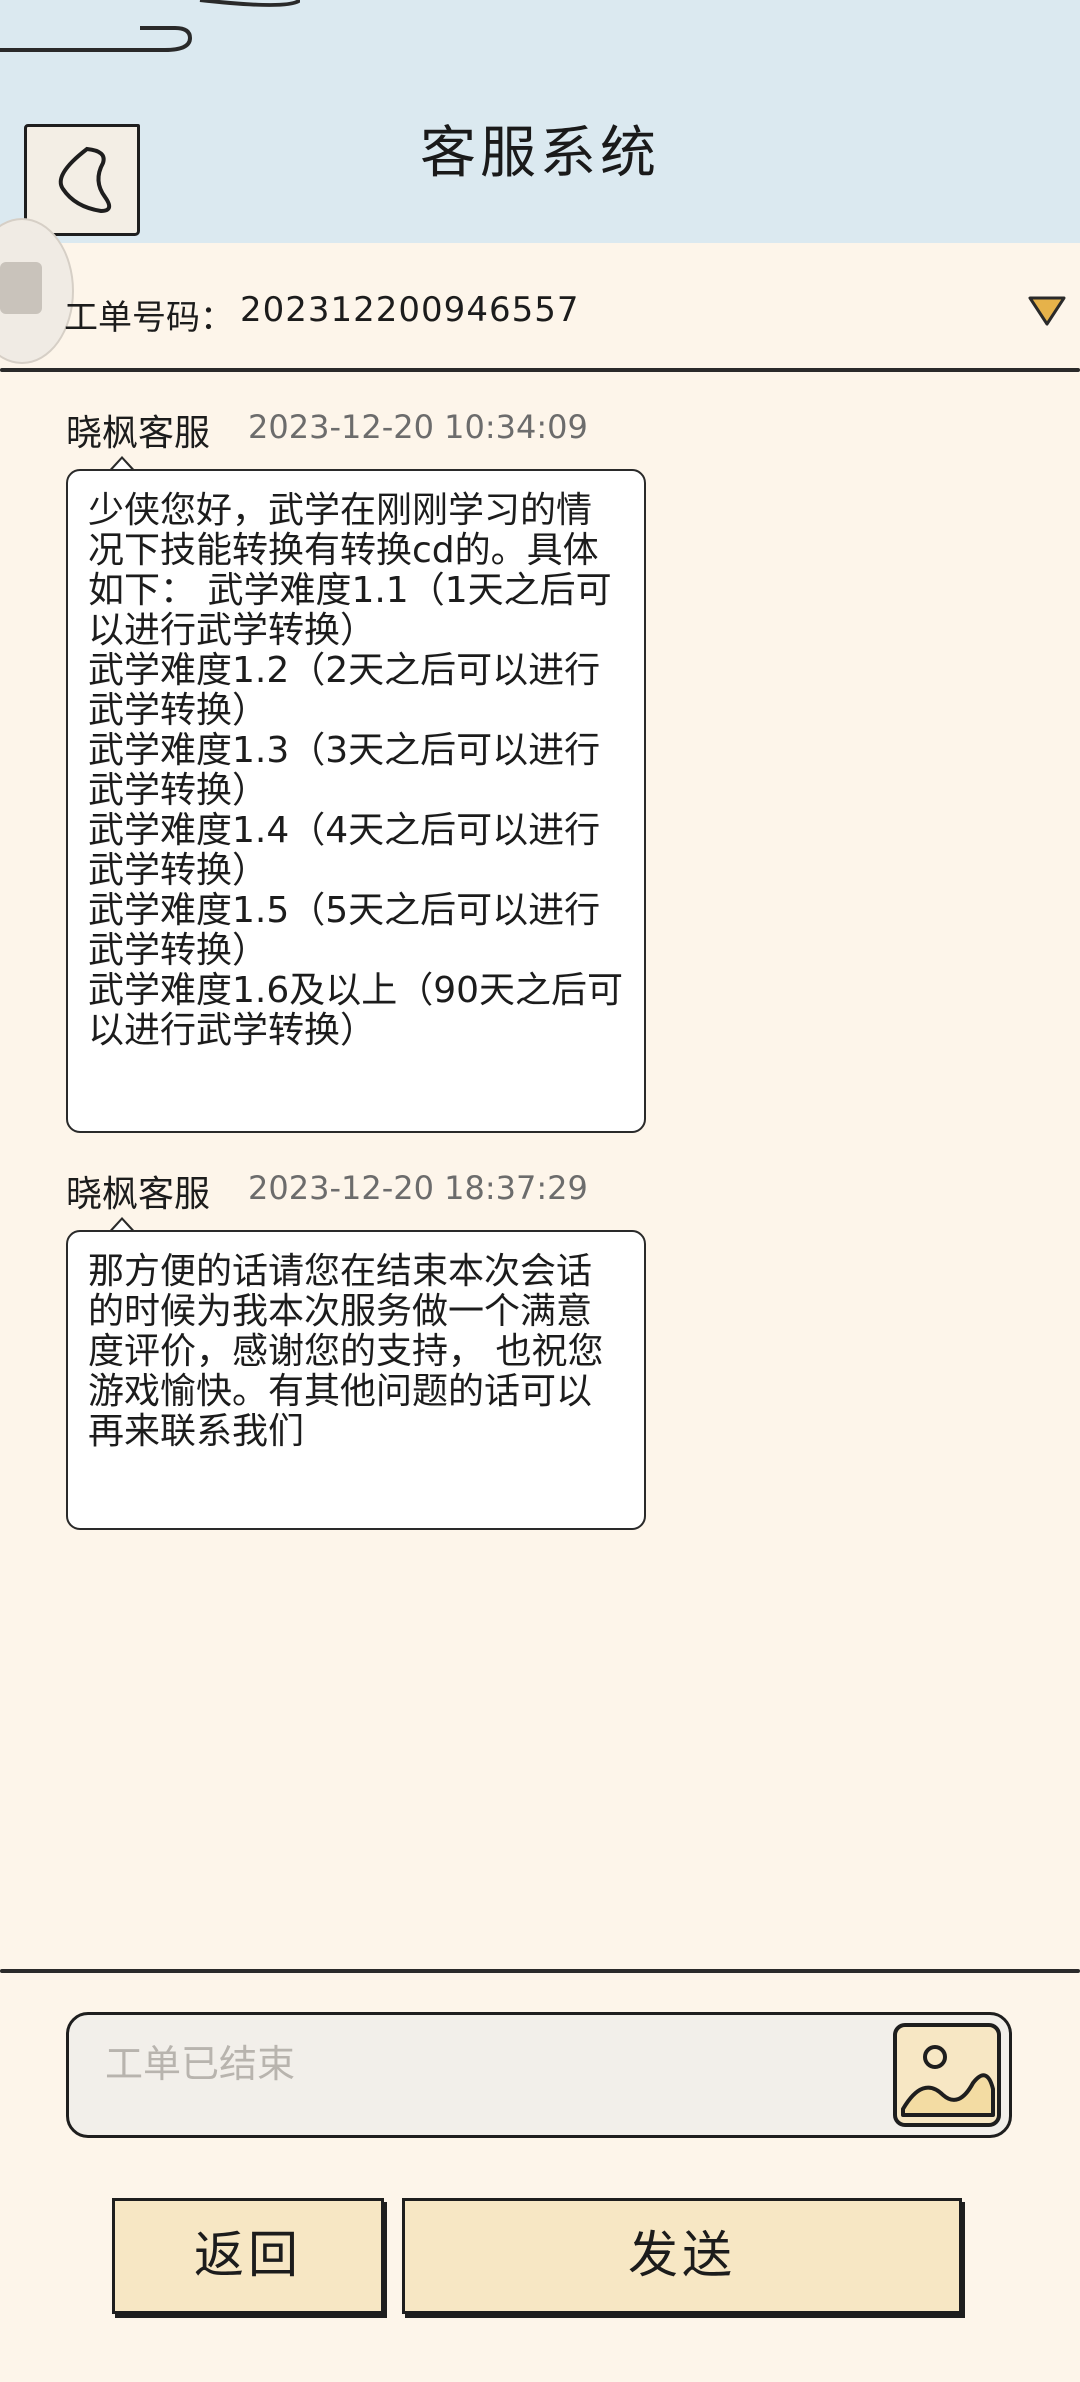  Describe the element at coordinates (149, 318) in the screenshot. I see `ticket-label: 工单号码：` at that location.